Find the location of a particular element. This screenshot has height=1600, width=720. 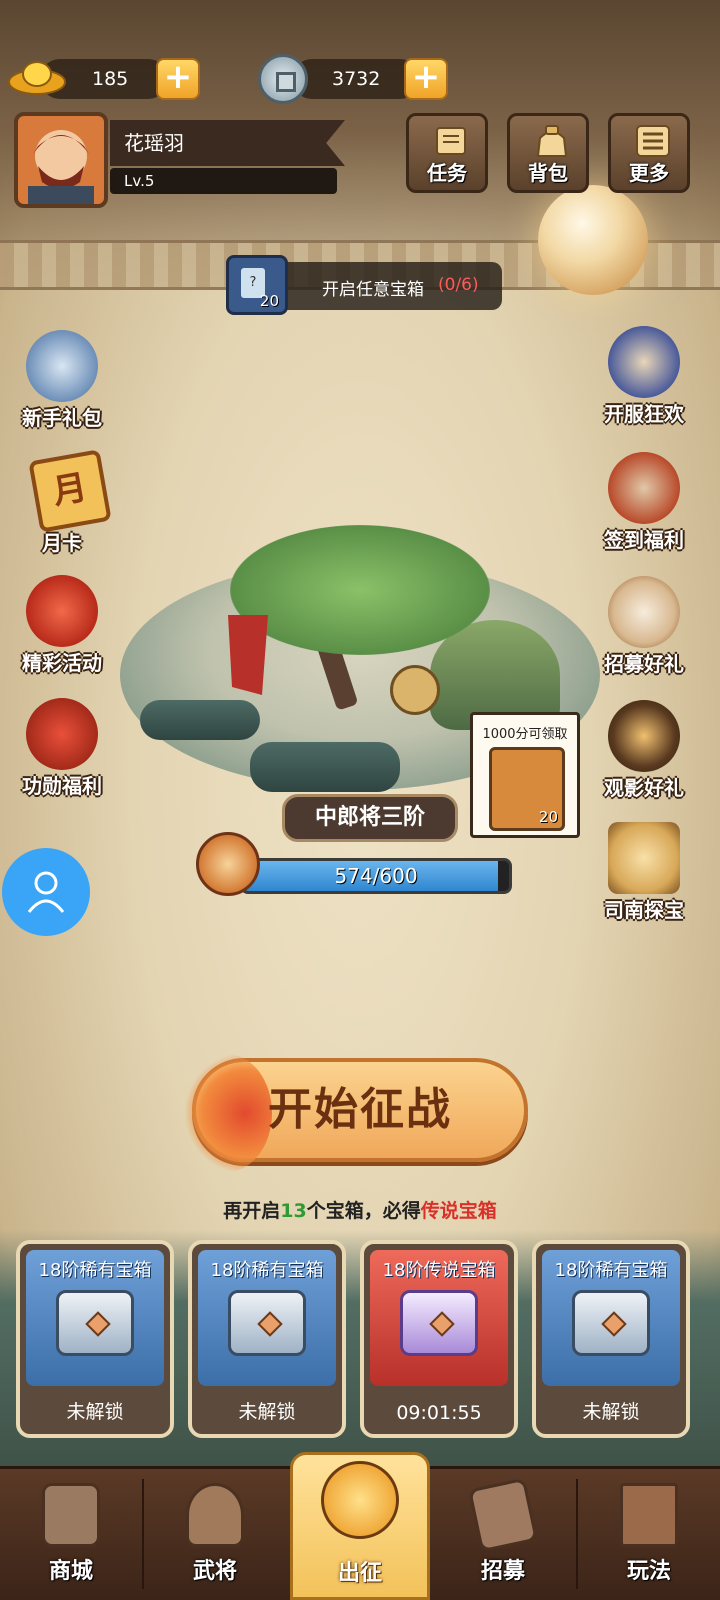

event-newbie-pack: 新手礼包 is located at coordinates (62, 380).